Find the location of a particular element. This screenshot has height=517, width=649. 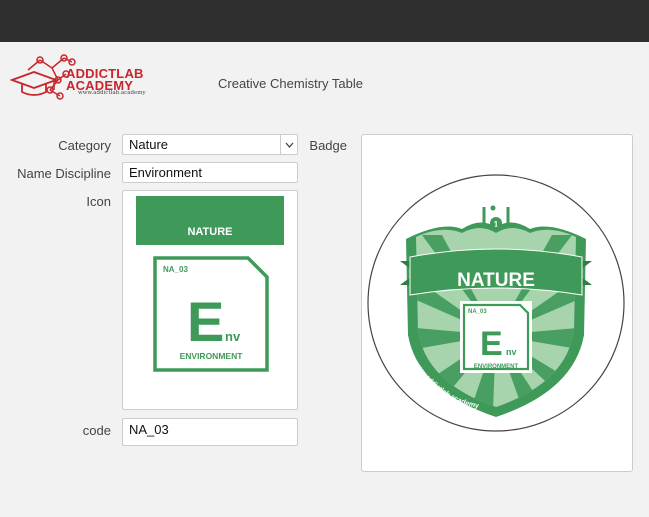

icon-element-name: ENVIRONMENT is located at coordinates (212, 356).